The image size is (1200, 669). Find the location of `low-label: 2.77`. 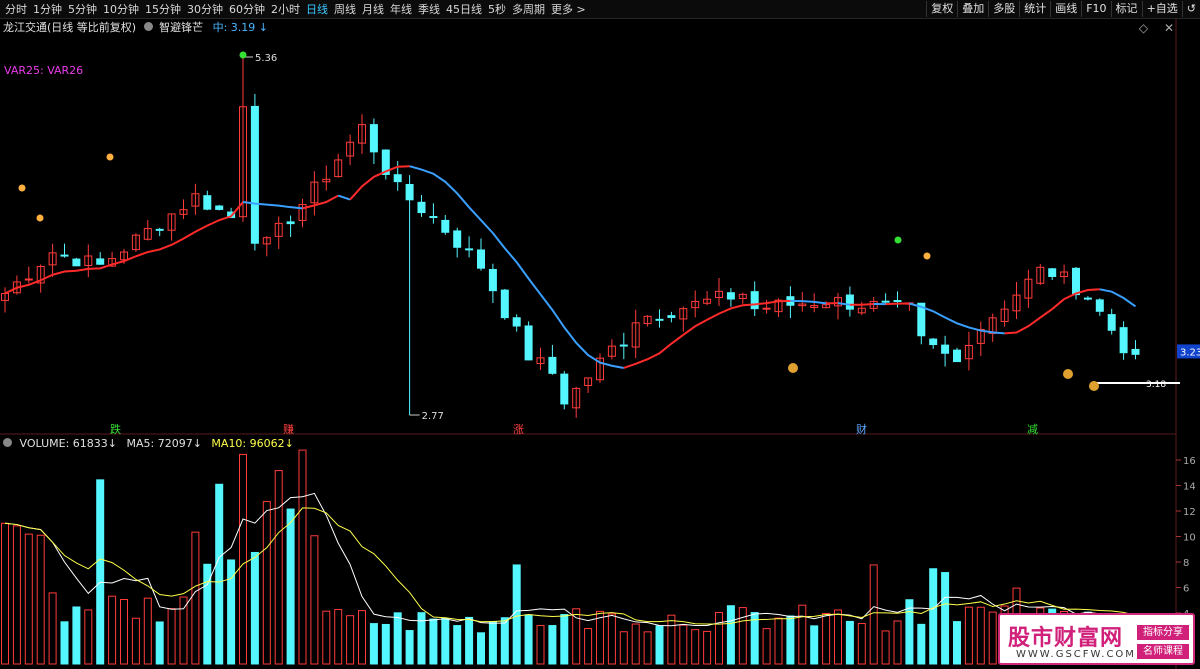

low-label: 2.77 is located at coordinates (433, 416).